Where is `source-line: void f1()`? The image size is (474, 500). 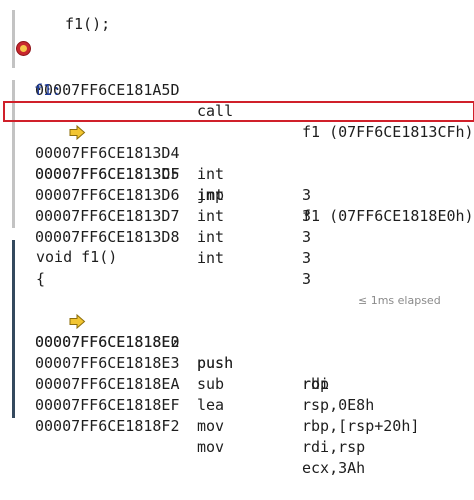
source-line: void f1() is located at coordinates (77, 257).